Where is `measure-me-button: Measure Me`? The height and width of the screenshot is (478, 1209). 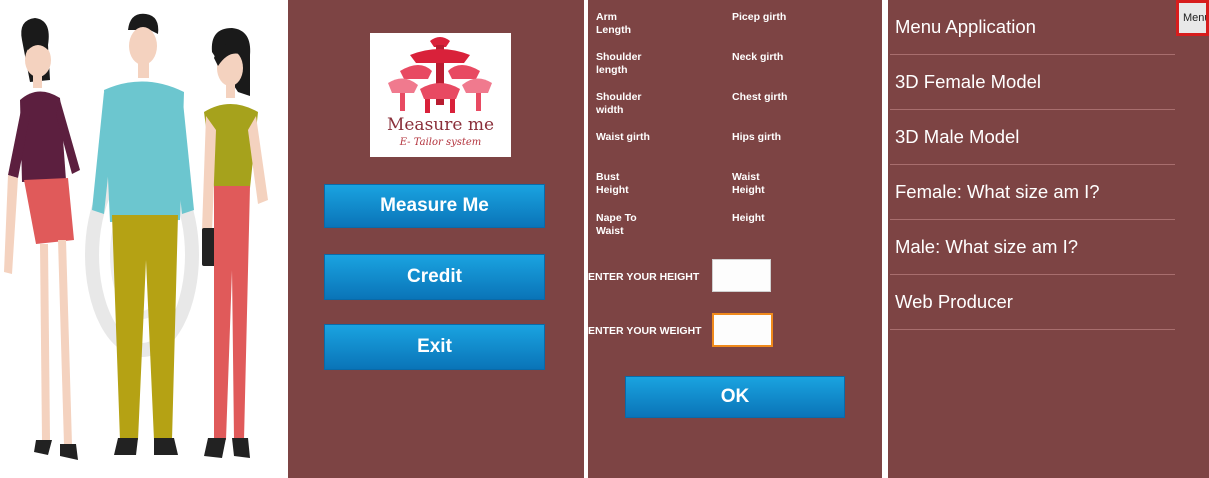 measure-me-button: Measure Me is located at coordinates (434, 206).